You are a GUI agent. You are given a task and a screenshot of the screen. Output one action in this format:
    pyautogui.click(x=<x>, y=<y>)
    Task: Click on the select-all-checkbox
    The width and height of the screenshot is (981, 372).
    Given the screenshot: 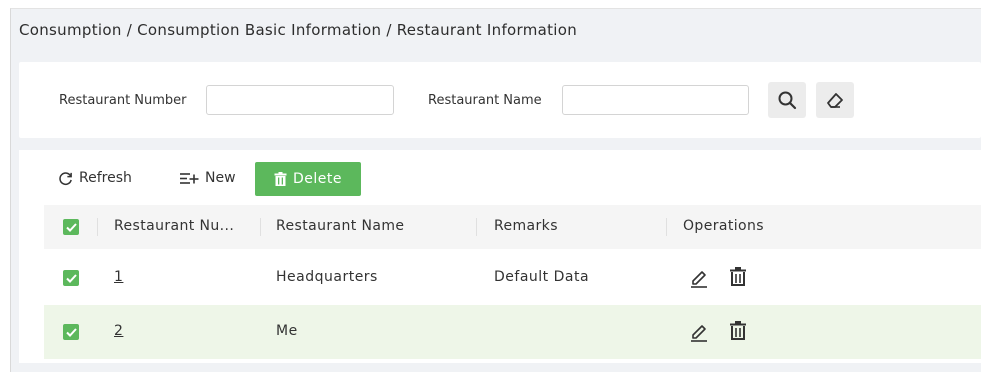 What is the action you would take?
    pyautogui.click(x=71, y=227)
    